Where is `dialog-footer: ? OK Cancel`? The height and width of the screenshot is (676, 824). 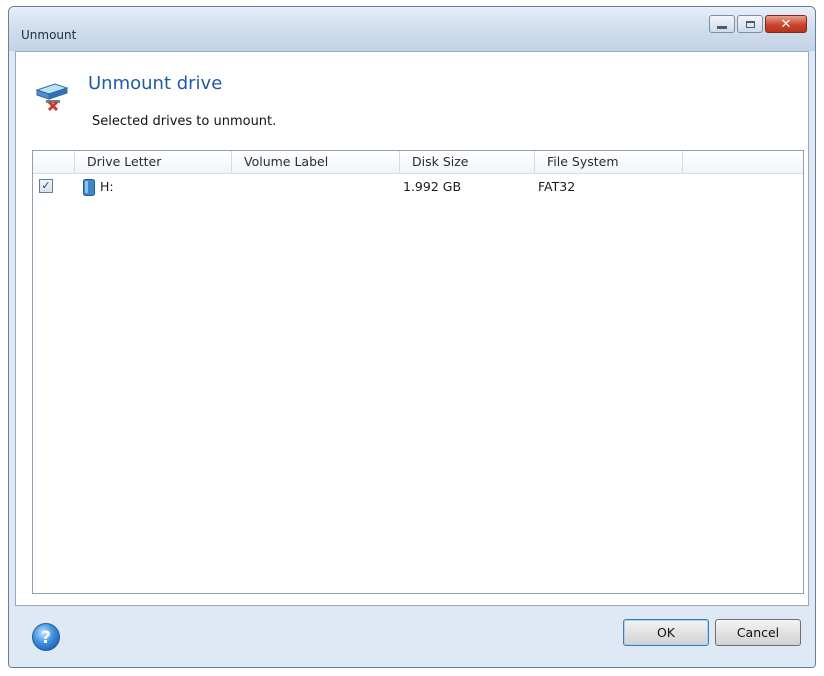
dialog-footer: ? OK Cancel is located at coordinates (412, 636).